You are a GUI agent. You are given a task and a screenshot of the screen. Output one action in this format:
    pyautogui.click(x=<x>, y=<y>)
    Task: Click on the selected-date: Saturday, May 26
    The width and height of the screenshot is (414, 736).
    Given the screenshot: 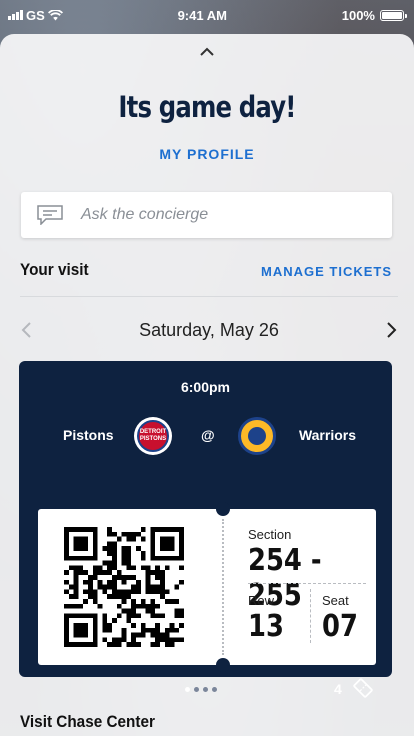 What is the action you would take?
    pyautogui.click(x=209, y=329)
    